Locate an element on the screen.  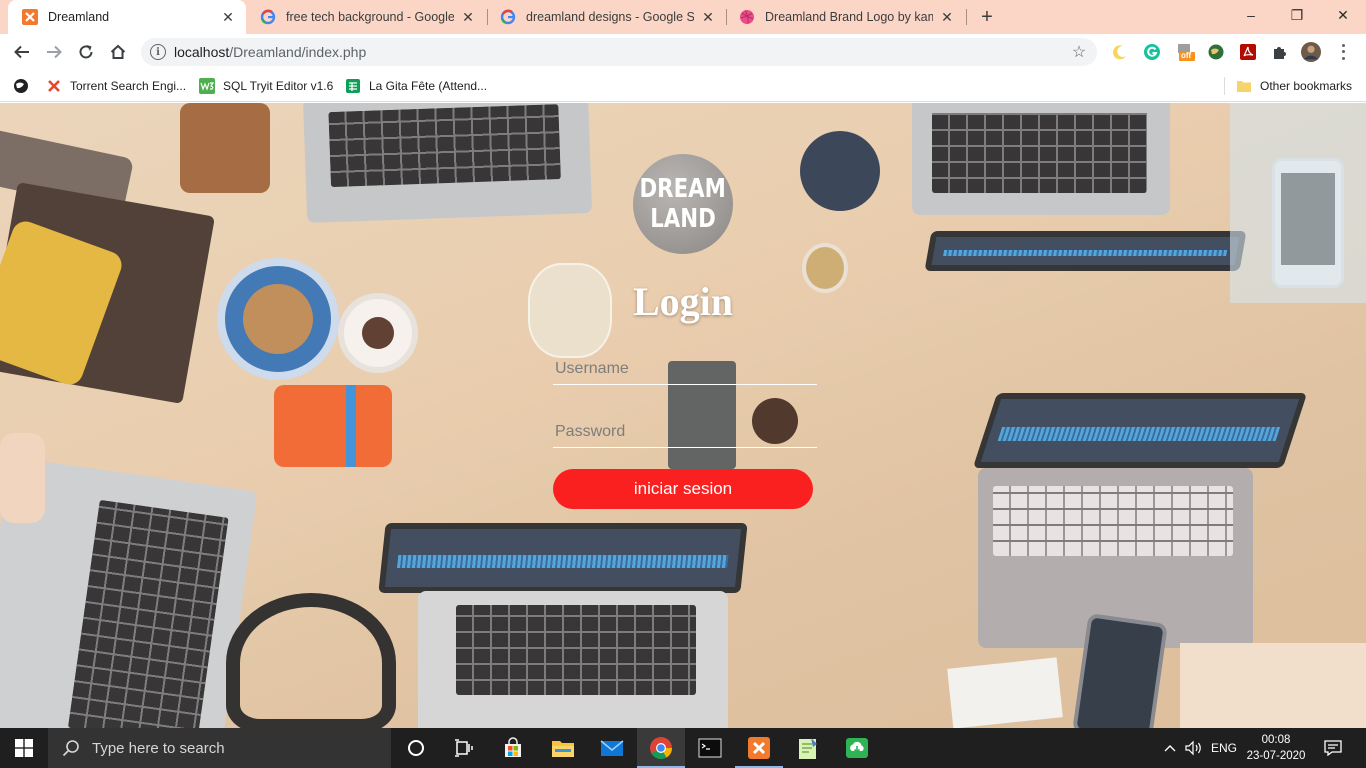
chrome-button is located at coordinates (661, 748).